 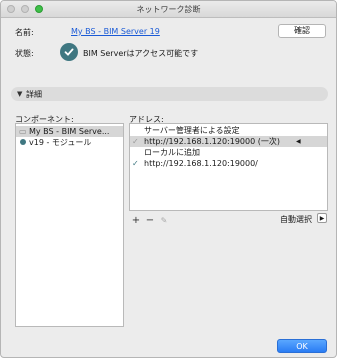 What do you see at coordinates (298, 141) in the screenshot?
I see `arrow-left-icon: ◀` at bounding box center [298, 141].